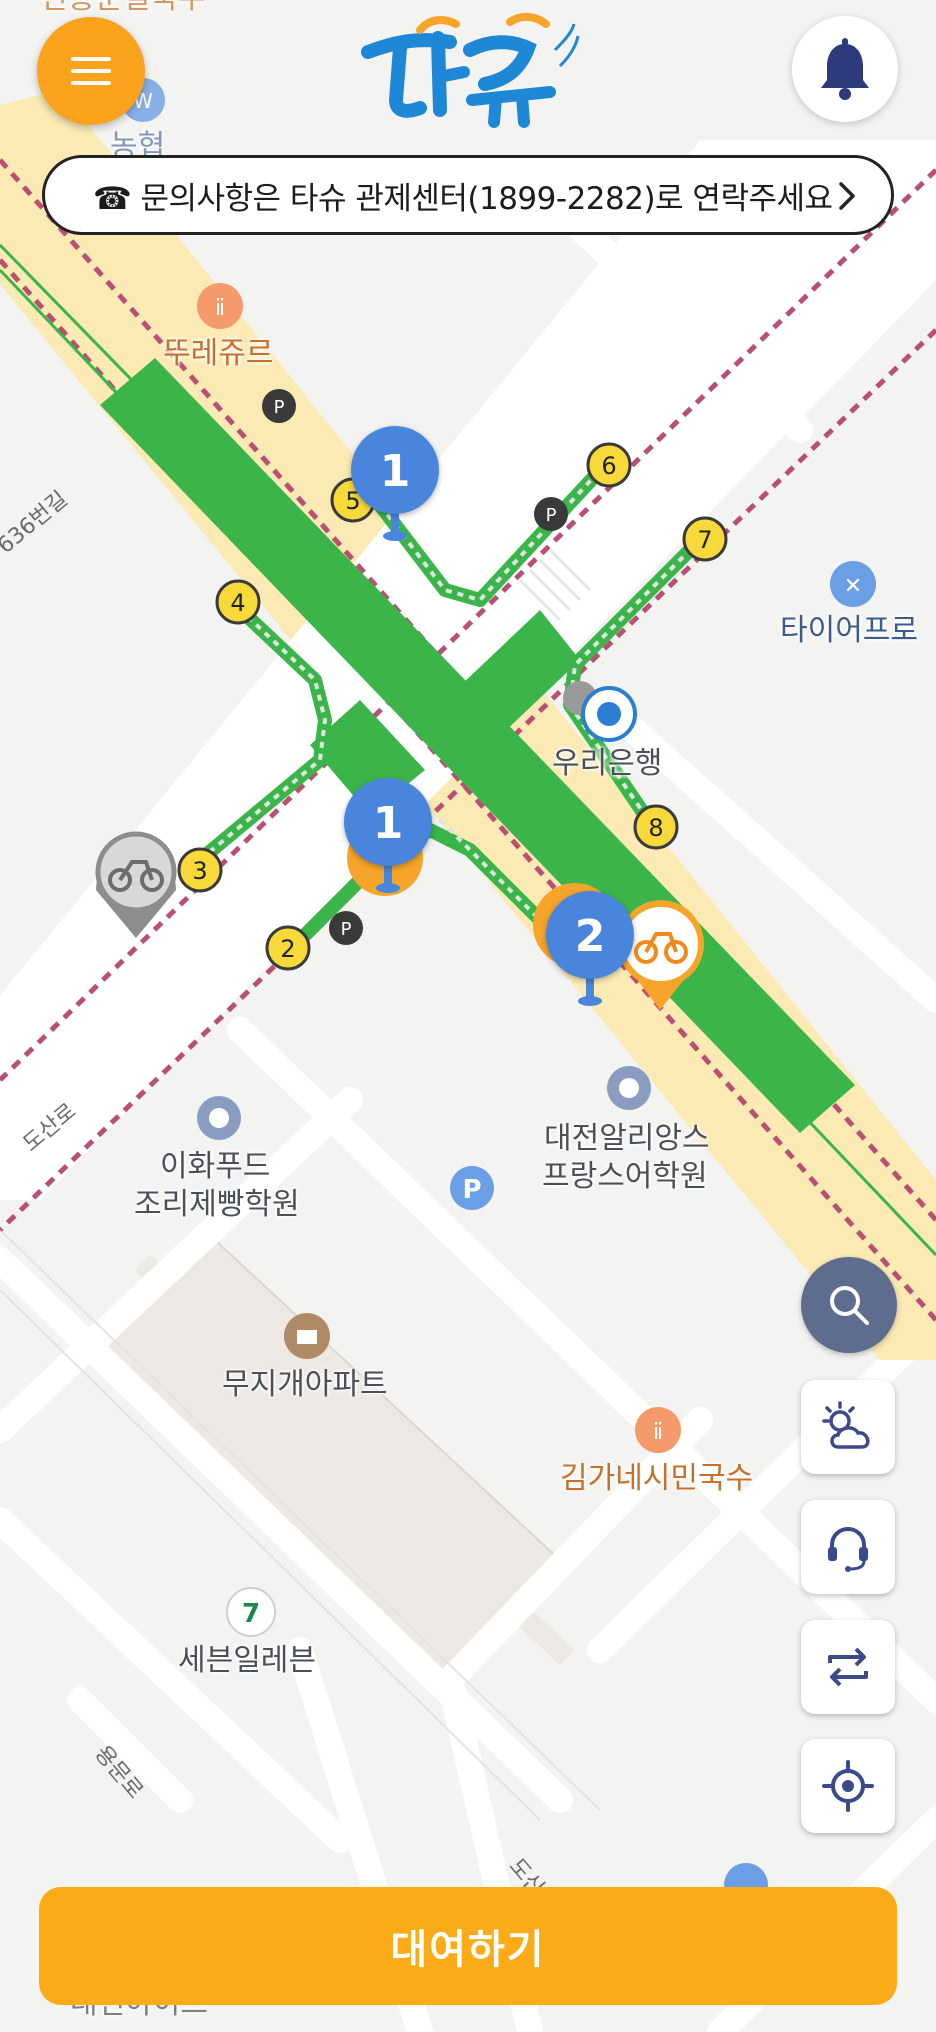 Image resolution: width=936 pixels, height=2032 pixels. What do you see at coordinates (470, 70) in the screenshot?
I see `tashu-logo` at bounding box center [470, 70].